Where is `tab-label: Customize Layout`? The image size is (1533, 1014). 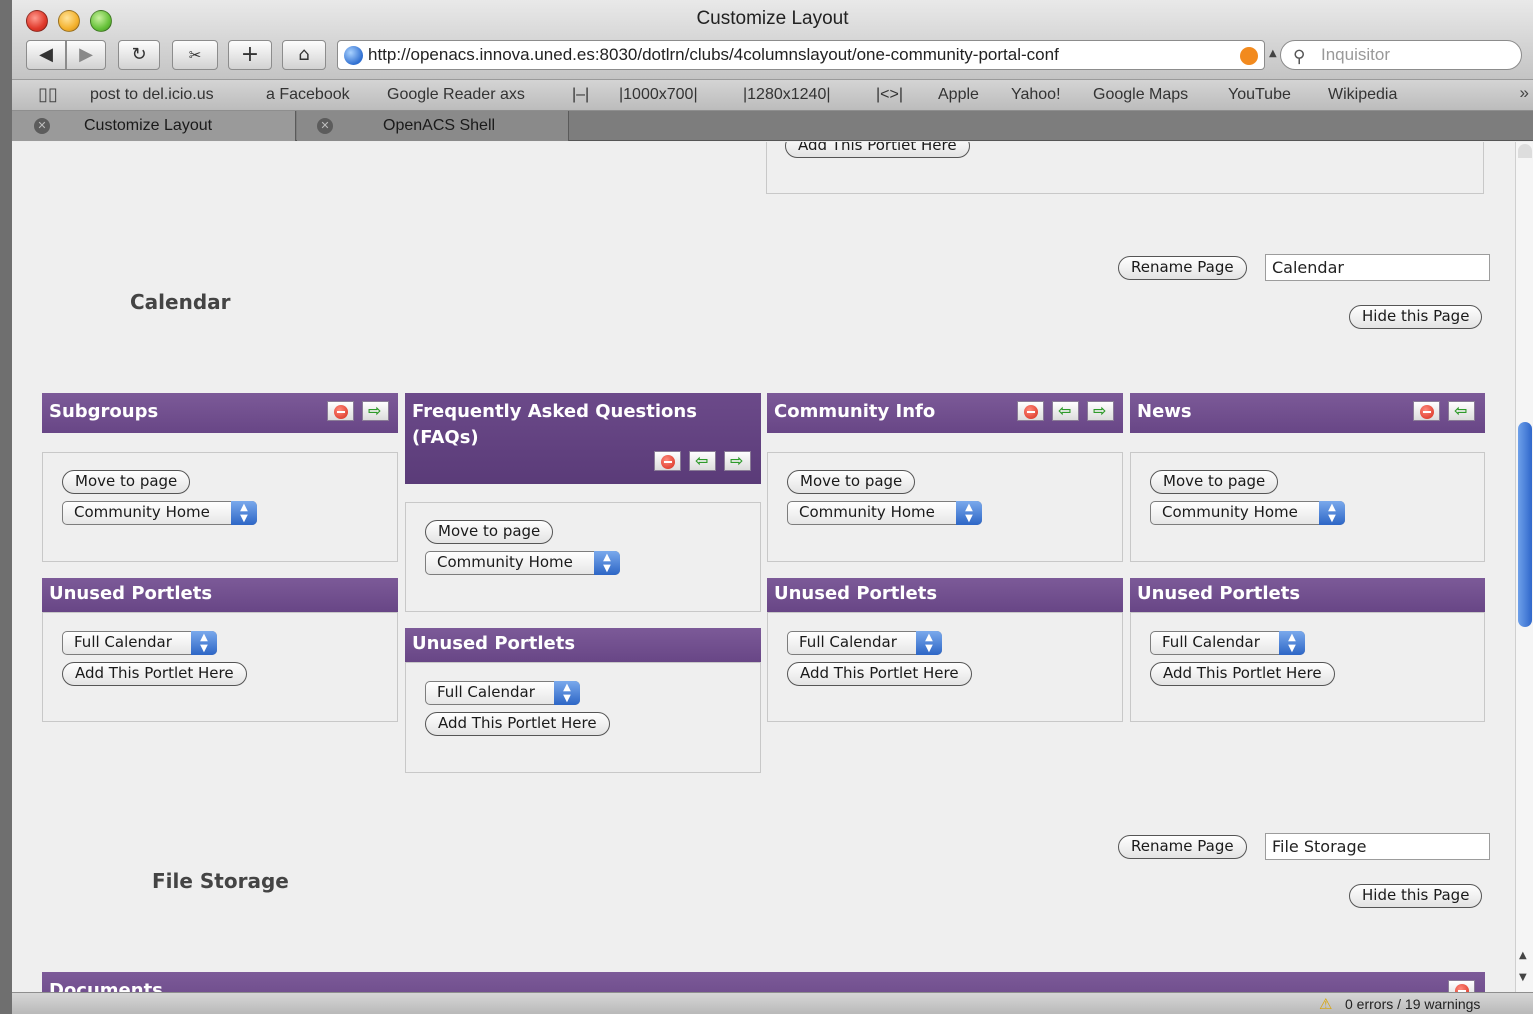 tab-label: Customize Layout is located at coordinates (148, 125).